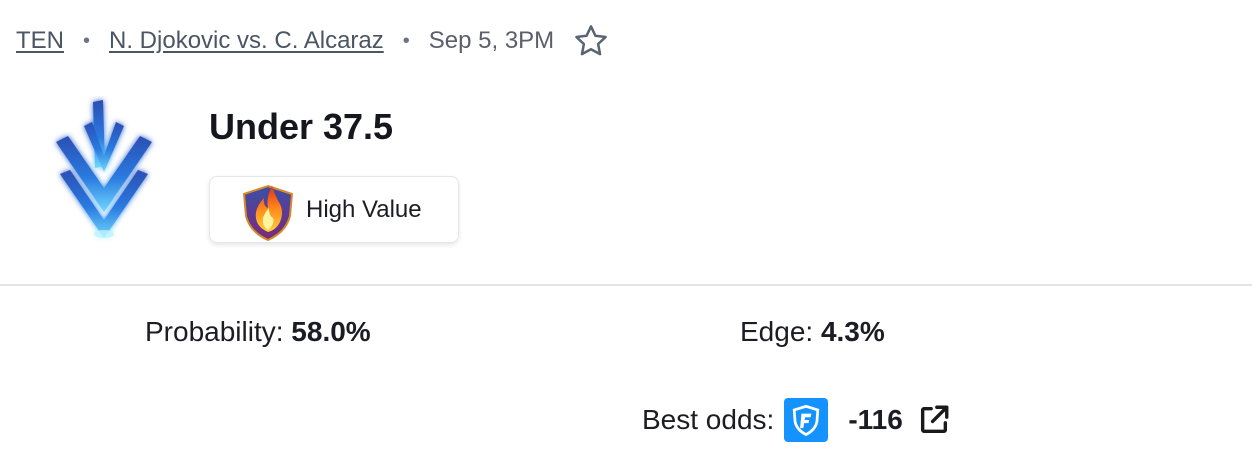 This screenshot has height=468, width=1252. What do you see at coordinates (852, 331) in the screenshot?
I see `edge-value: 4.3%` at bounding box center [852, 331].